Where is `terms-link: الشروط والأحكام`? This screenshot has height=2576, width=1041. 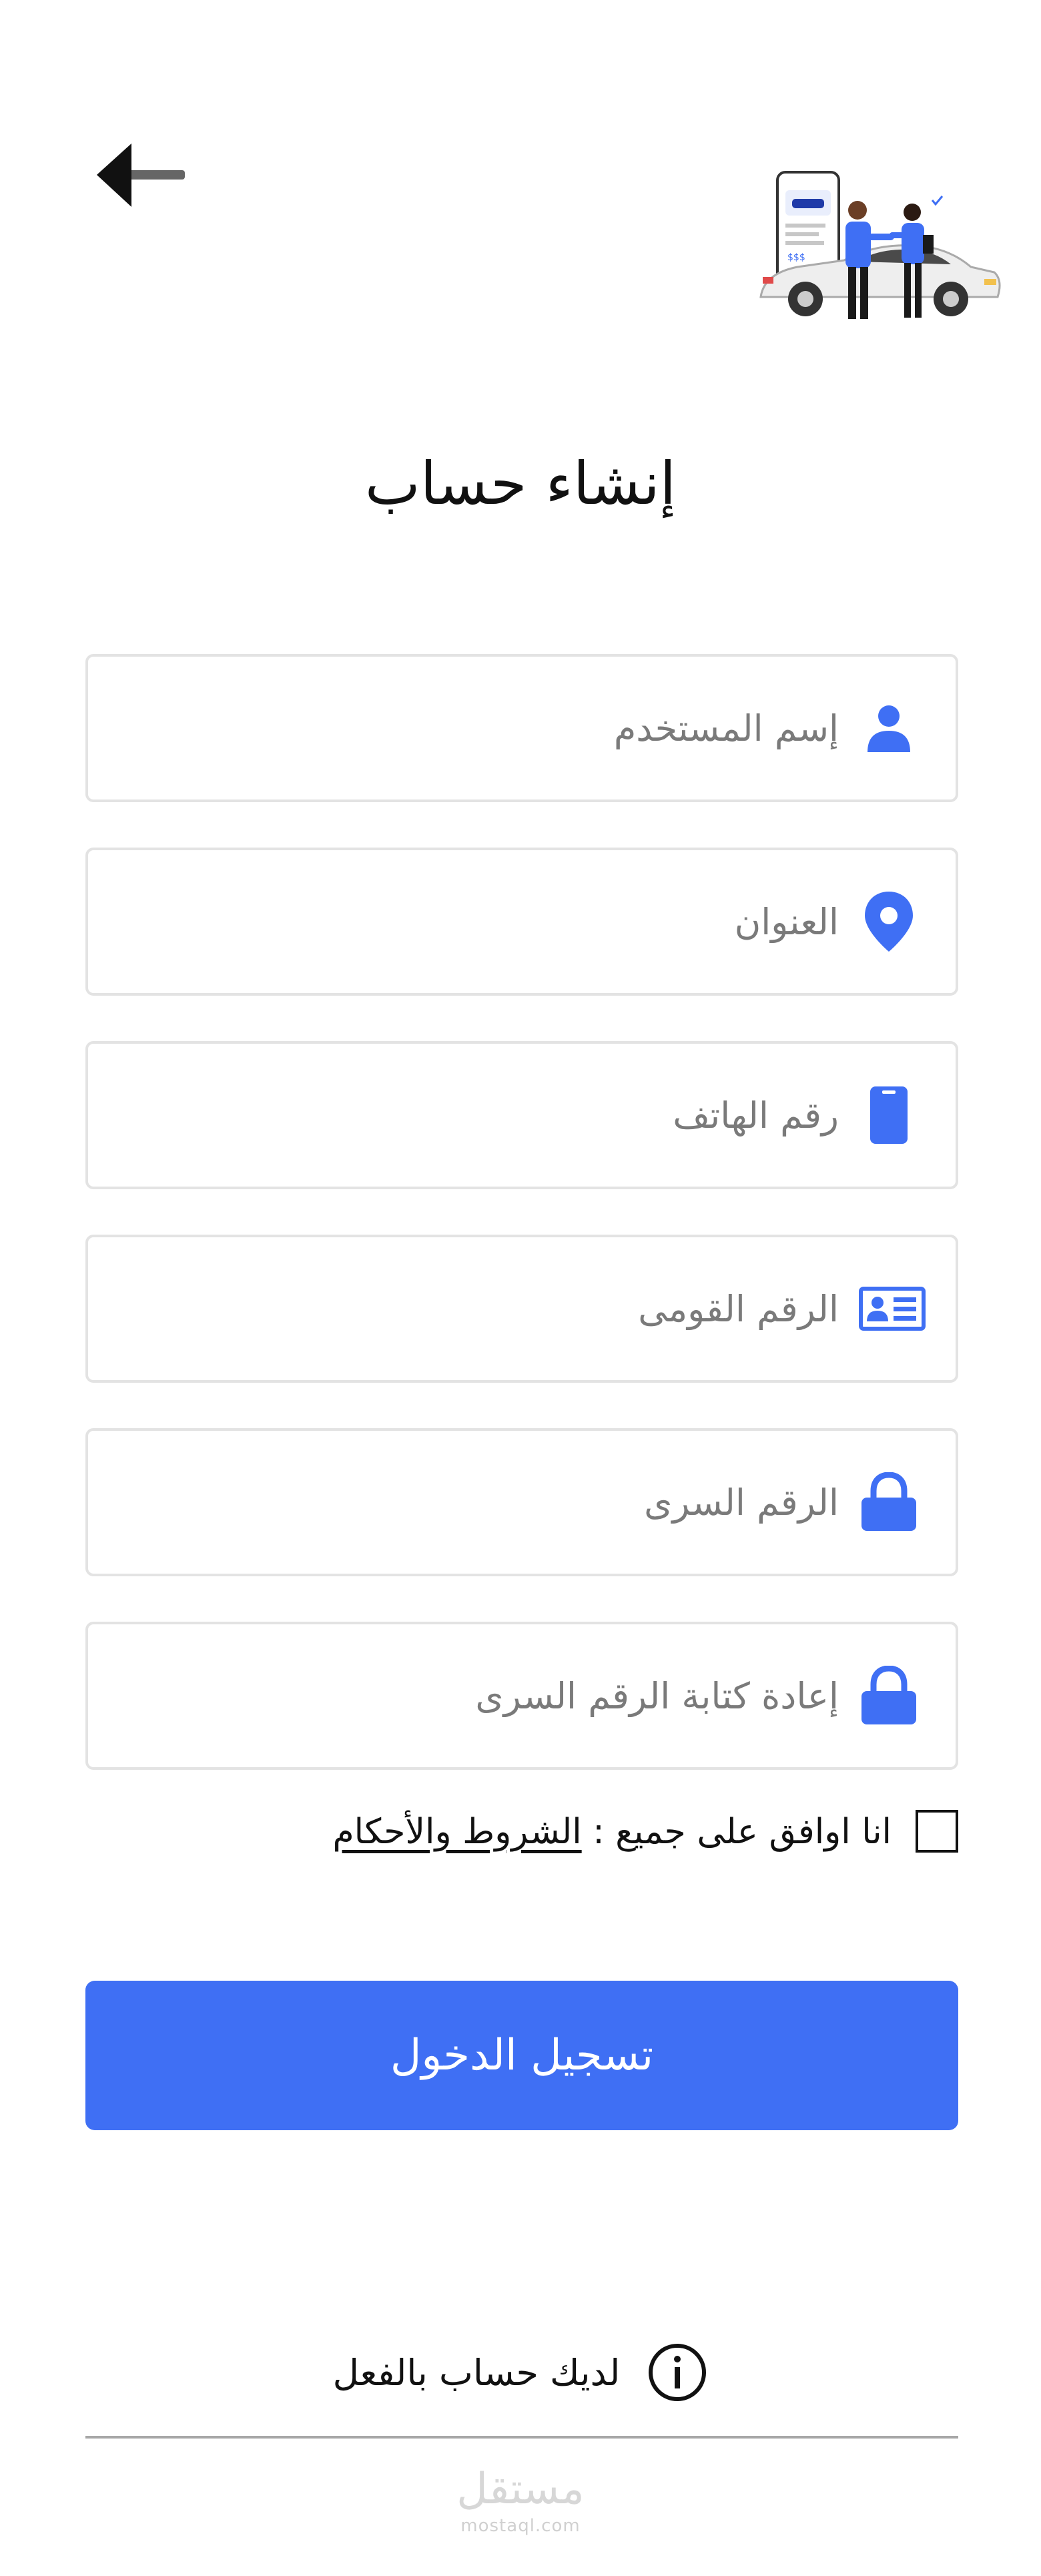
terms-link: الشروط والأحكام is located at coordinates (456, 1832).